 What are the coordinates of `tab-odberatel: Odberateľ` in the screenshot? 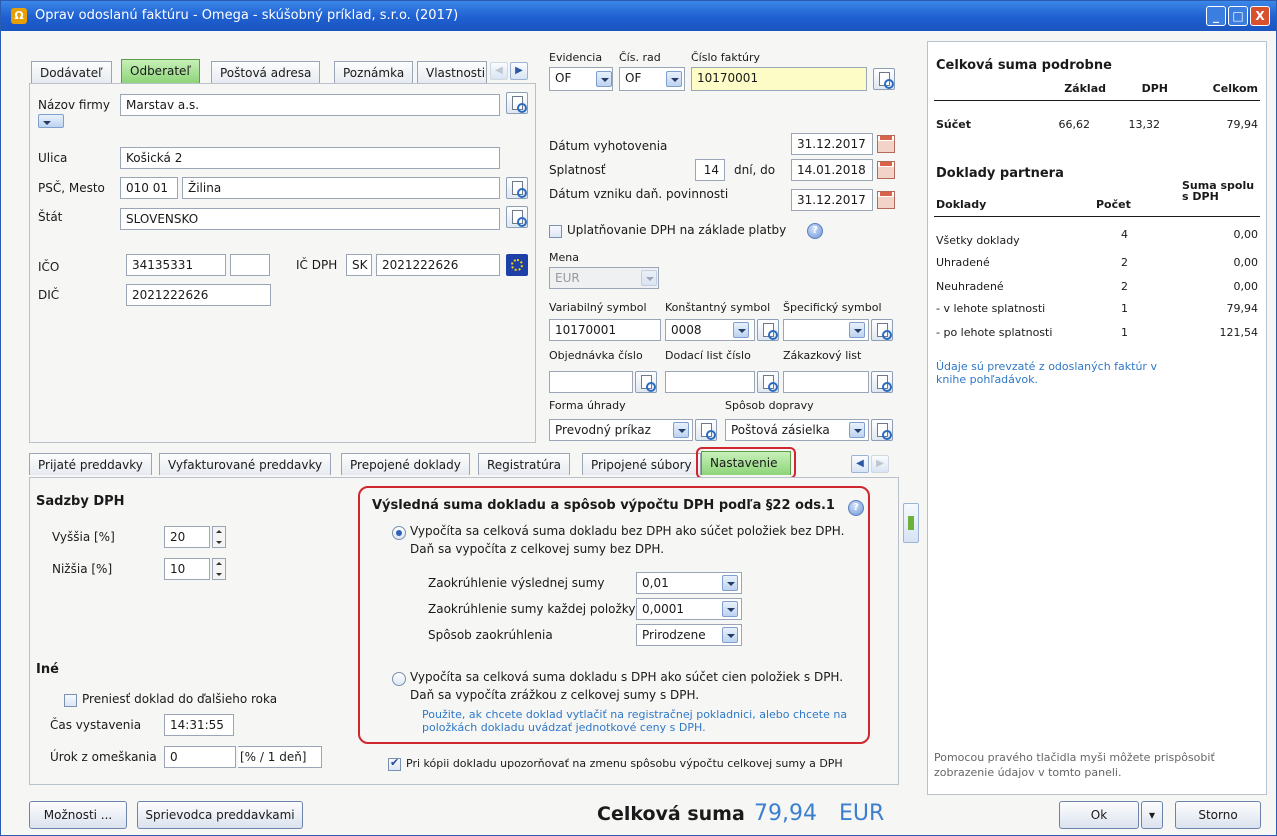 It's located at (160, 71).